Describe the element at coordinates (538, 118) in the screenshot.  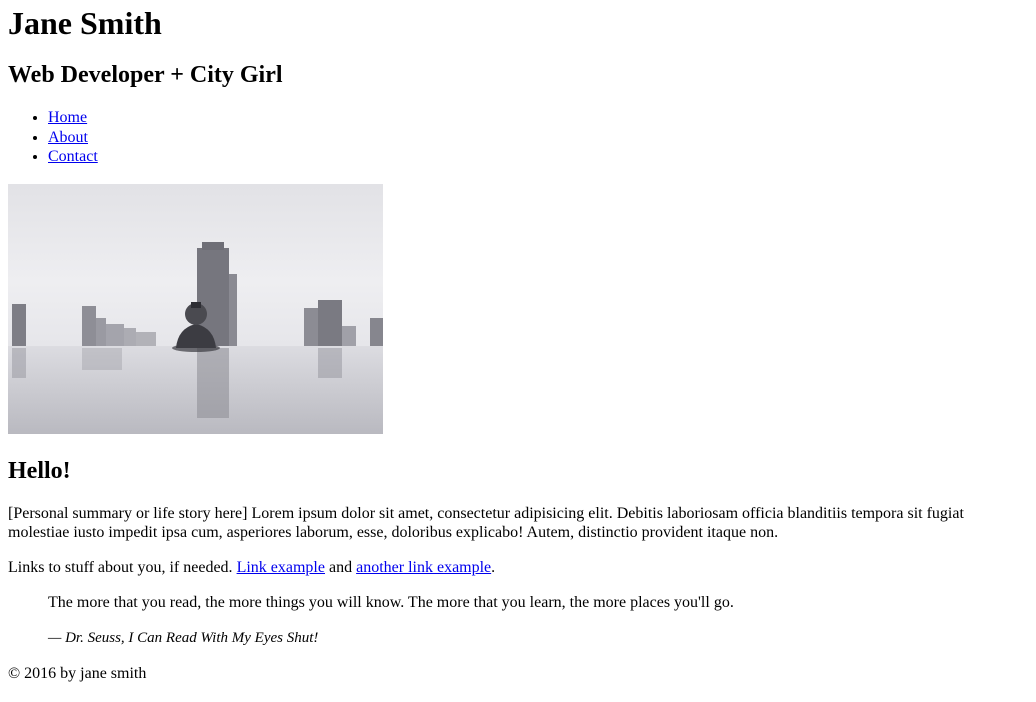
I see `nav-item-home: Home` at that location.